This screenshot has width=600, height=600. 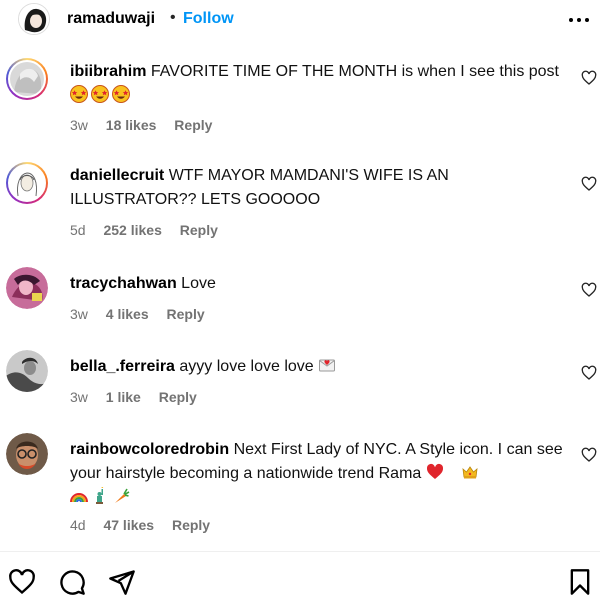 I want to click on comment-text: tracychahwan Love, so click(x=317, y=284).